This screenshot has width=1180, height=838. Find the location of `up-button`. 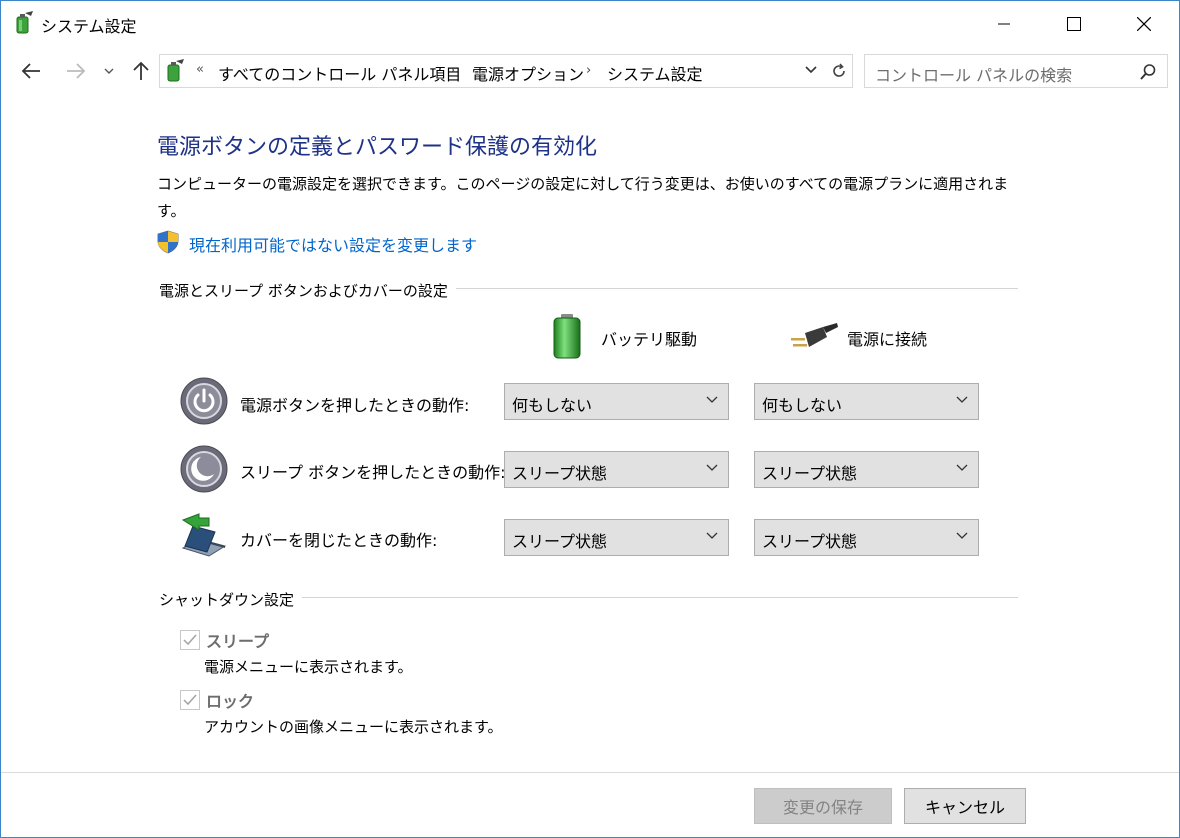

up-button is located at coordinates (141, 71).